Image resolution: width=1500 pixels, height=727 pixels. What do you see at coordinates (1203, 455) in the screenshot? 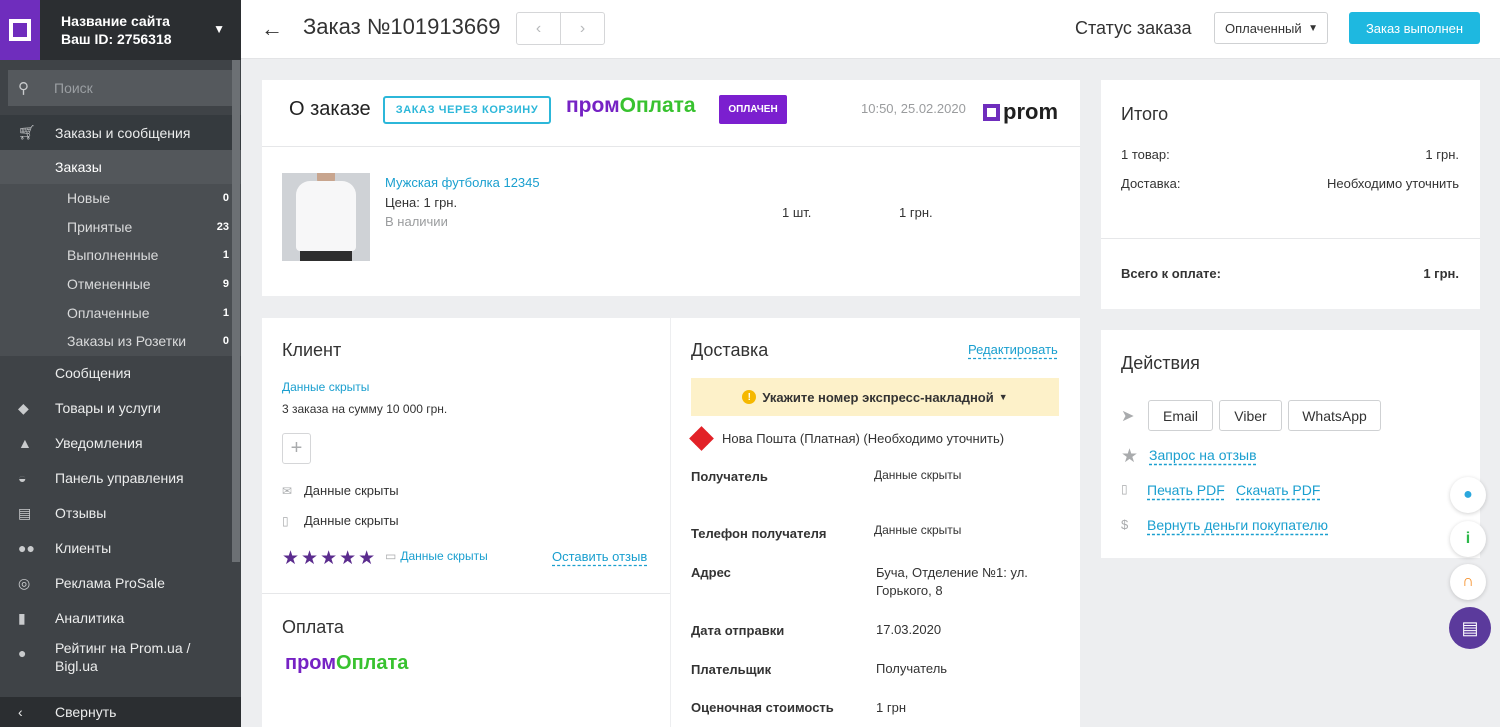
I see `review-request-link: Запрос на отзыв` at bounding box center [1203, 455].